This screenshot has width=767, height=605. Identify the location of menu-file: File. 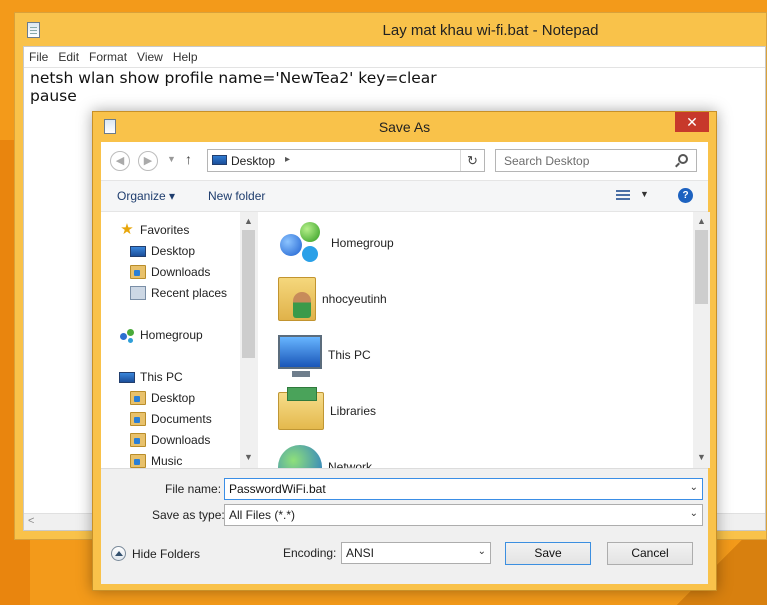
(42, 57).